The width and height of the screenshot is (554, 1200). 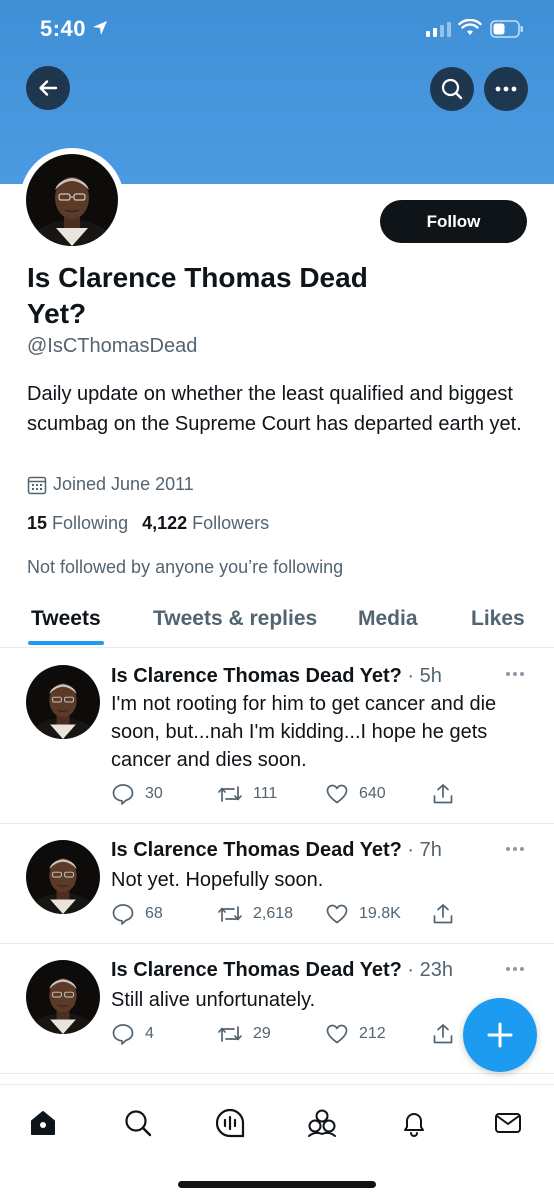 I want to click on tweet-header: Is Clarence Thomas Dead Yet? · 5h, so click(x=276, y=676).